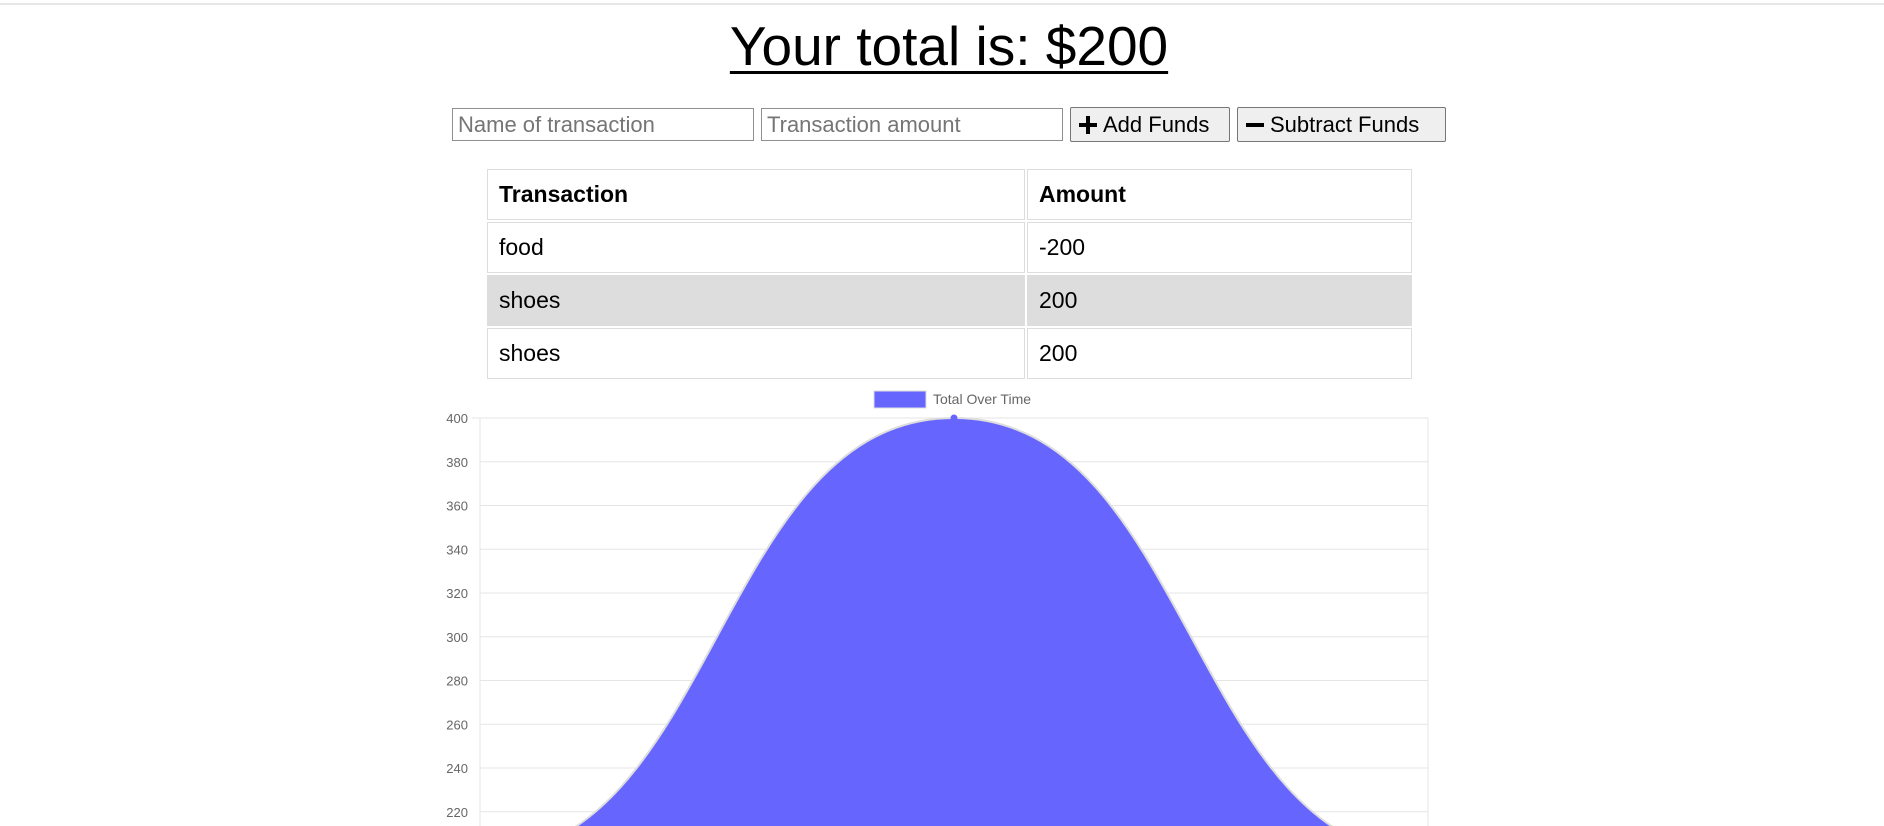 This screenshot has width=1884, height=826. Describe the element at coordinates (756, 247) in the screenshot. I see `transaction-name-cell: food` at that location.